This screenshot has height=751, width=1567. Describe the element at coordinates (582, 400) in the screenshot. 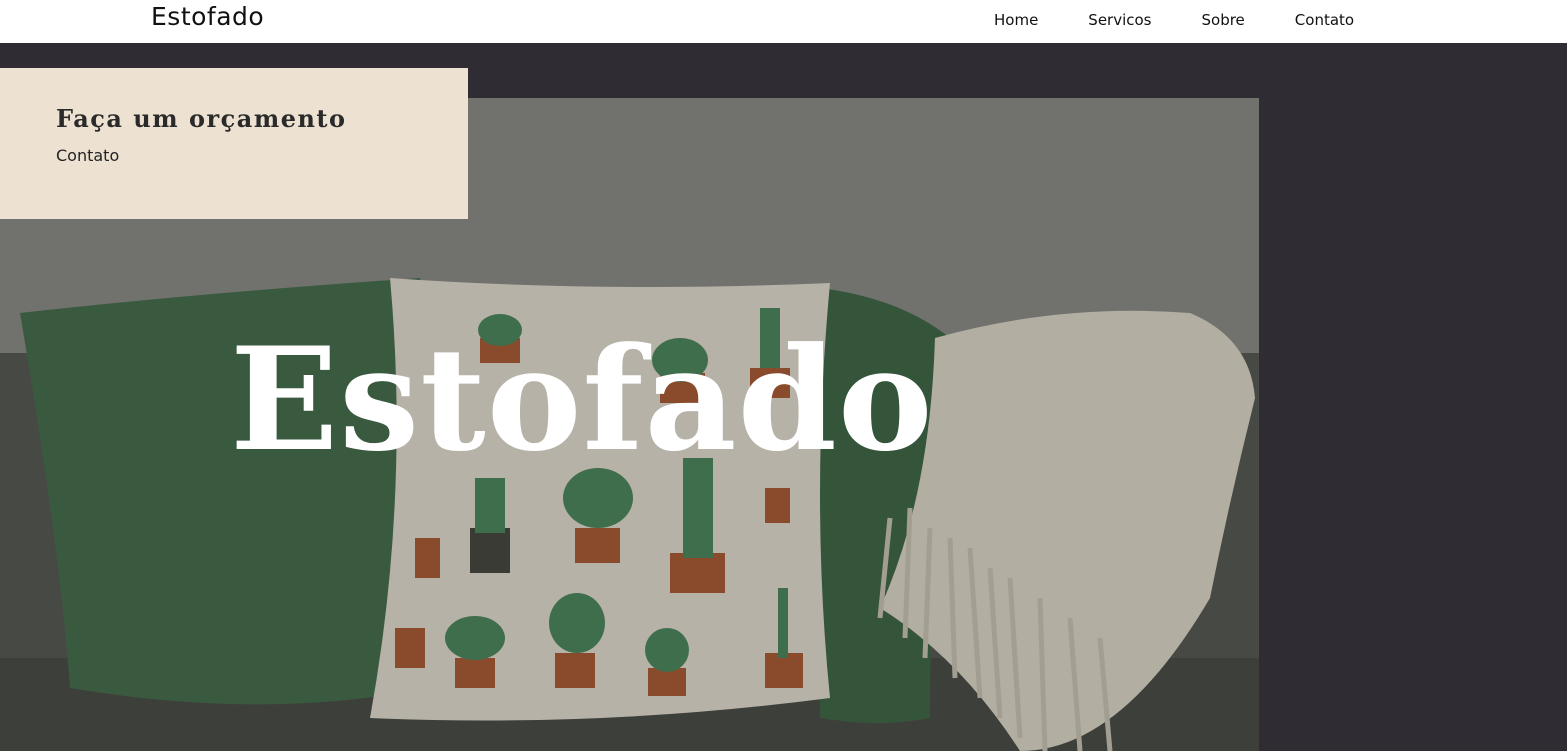

I see `hero-title: Estofado` at that location.